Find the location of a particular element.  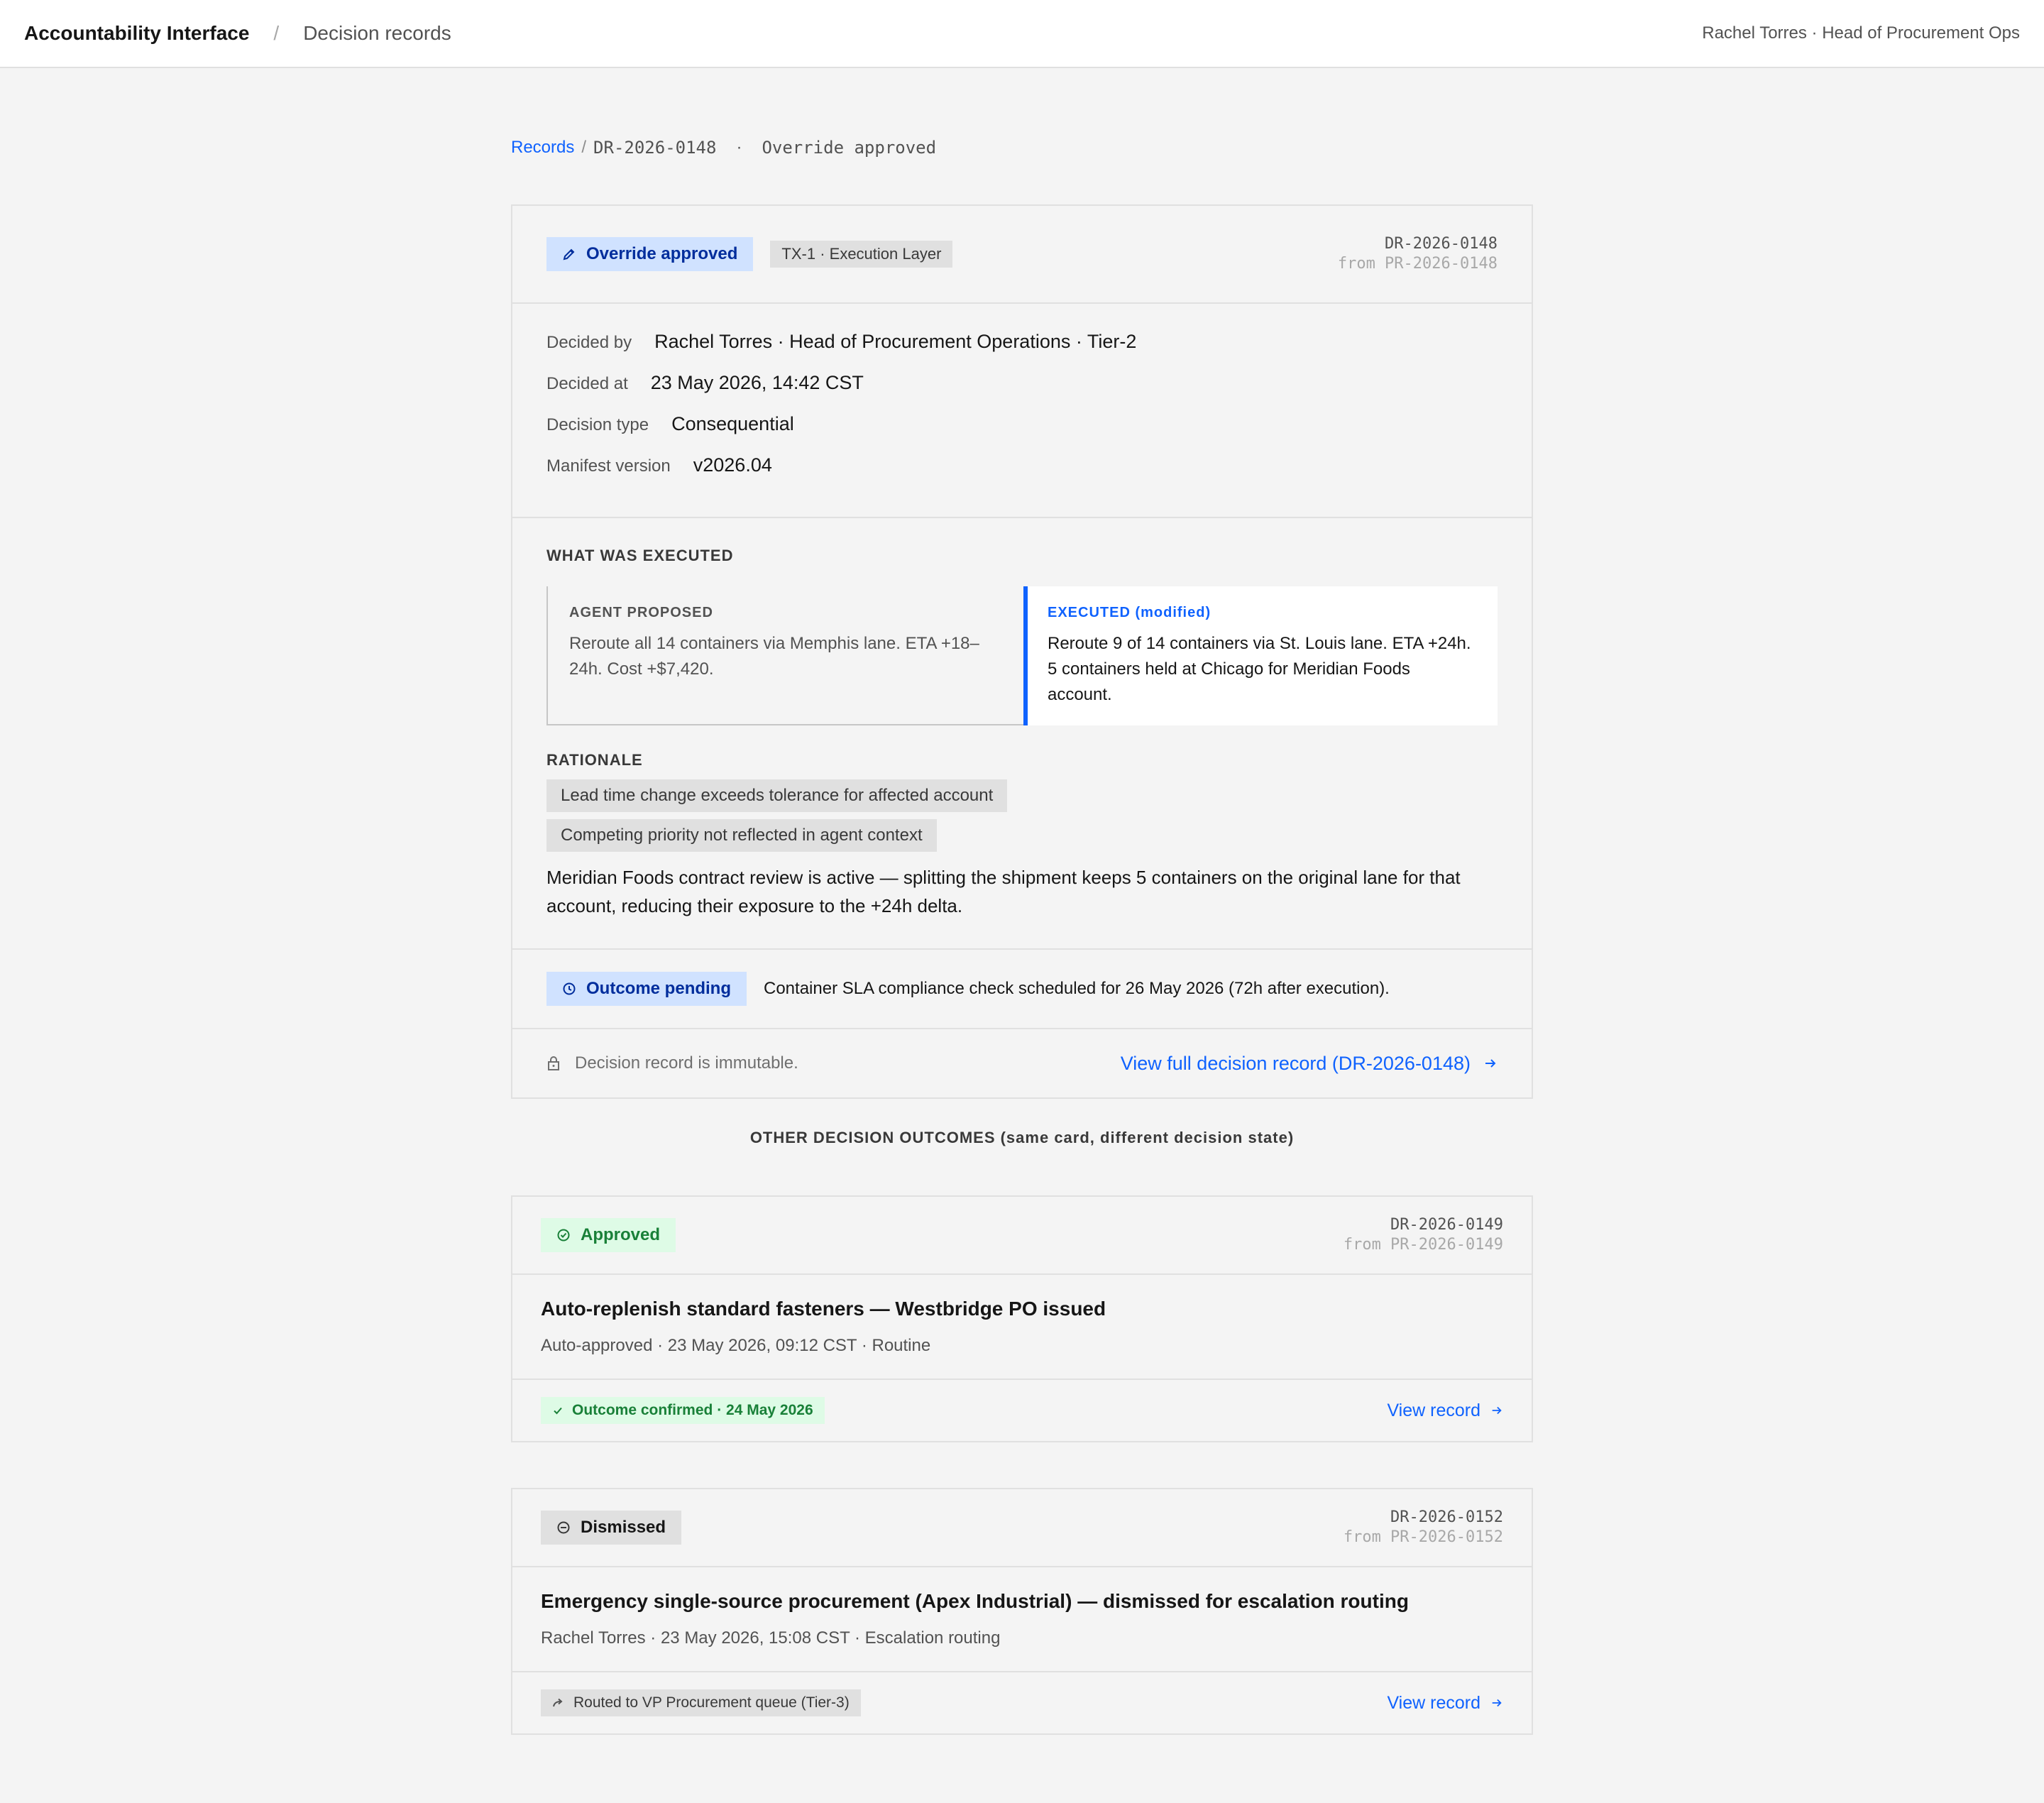

meta-key: Decided by is located at coordinates (589, 343).